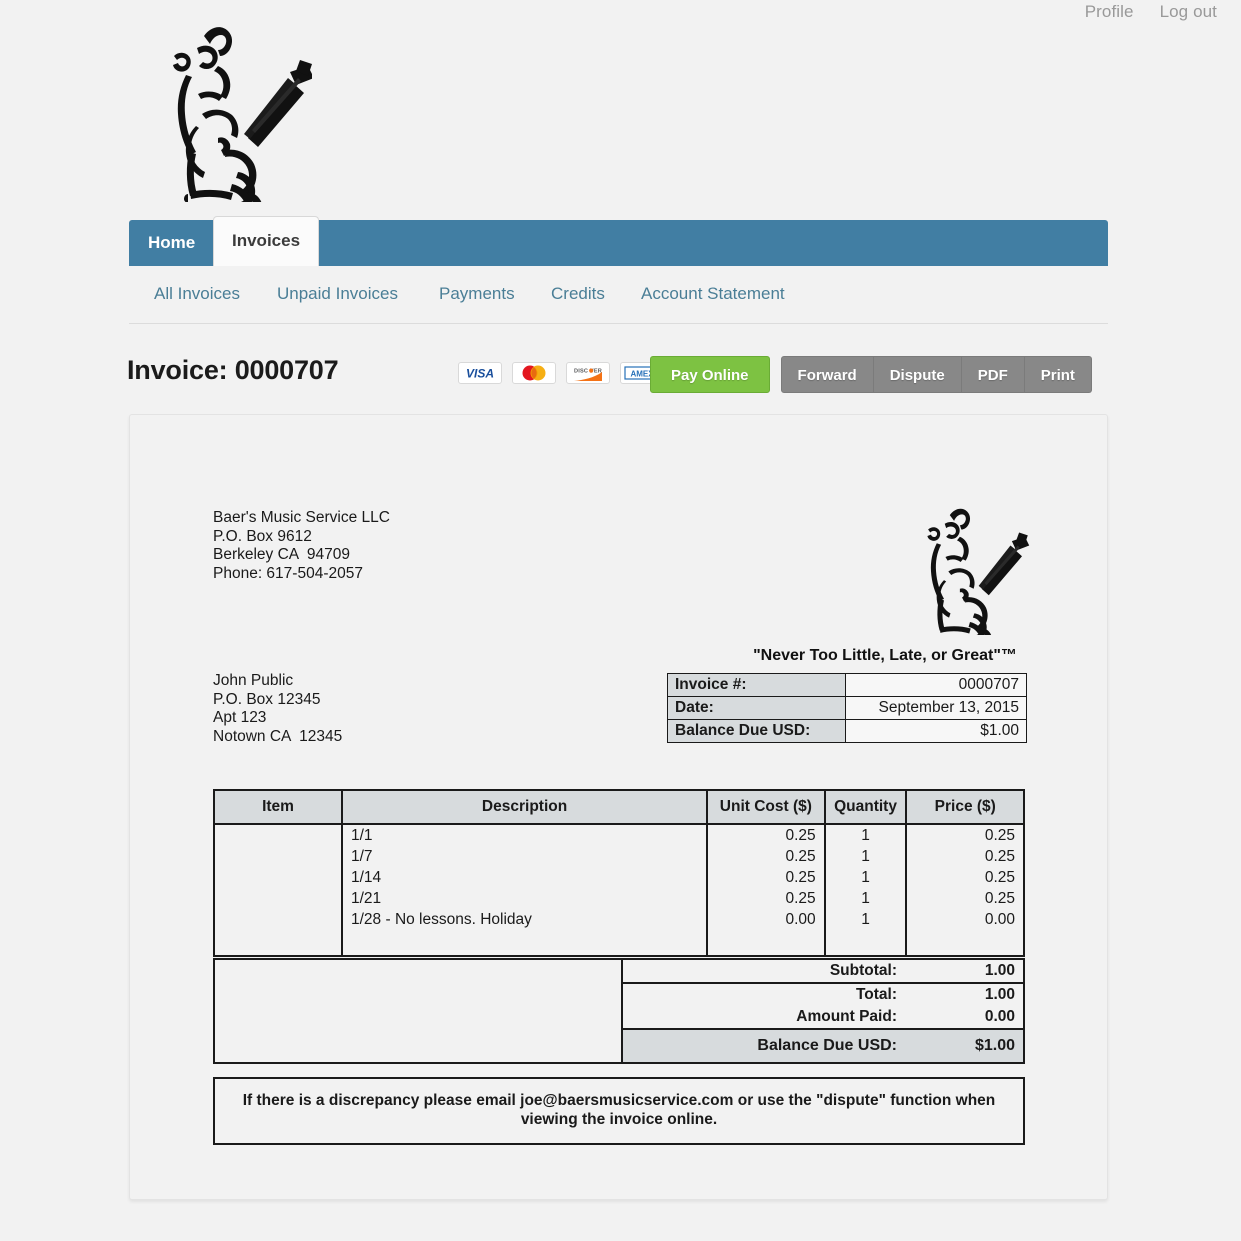 The height and width of the screenshot is (1241, 1241). What do you see at coordinates (524, 877) in the screenshot?
I see `cell-description: 1/14` at bounding box center [524, 877].